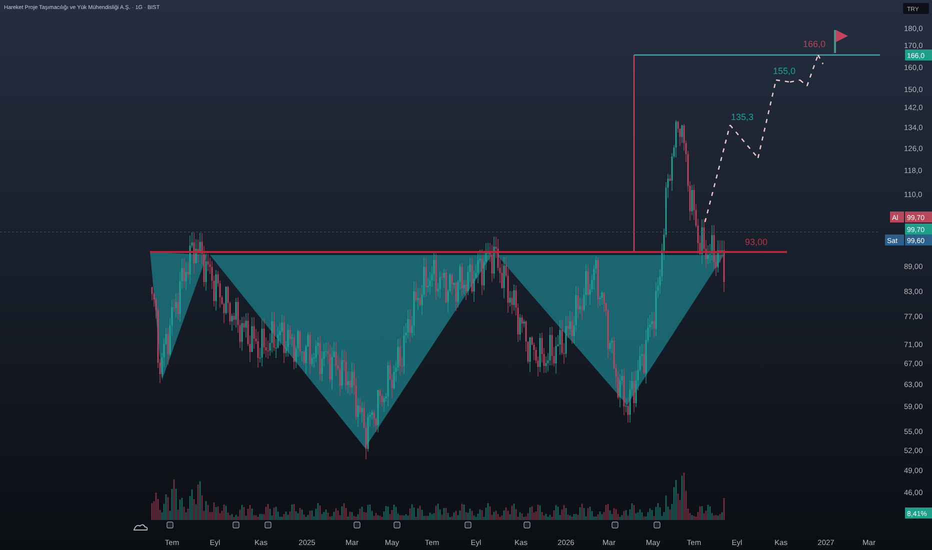  Describe the element at coordinates (742, 117) in the screenshot. I see `price-label: 135,3` at that location.